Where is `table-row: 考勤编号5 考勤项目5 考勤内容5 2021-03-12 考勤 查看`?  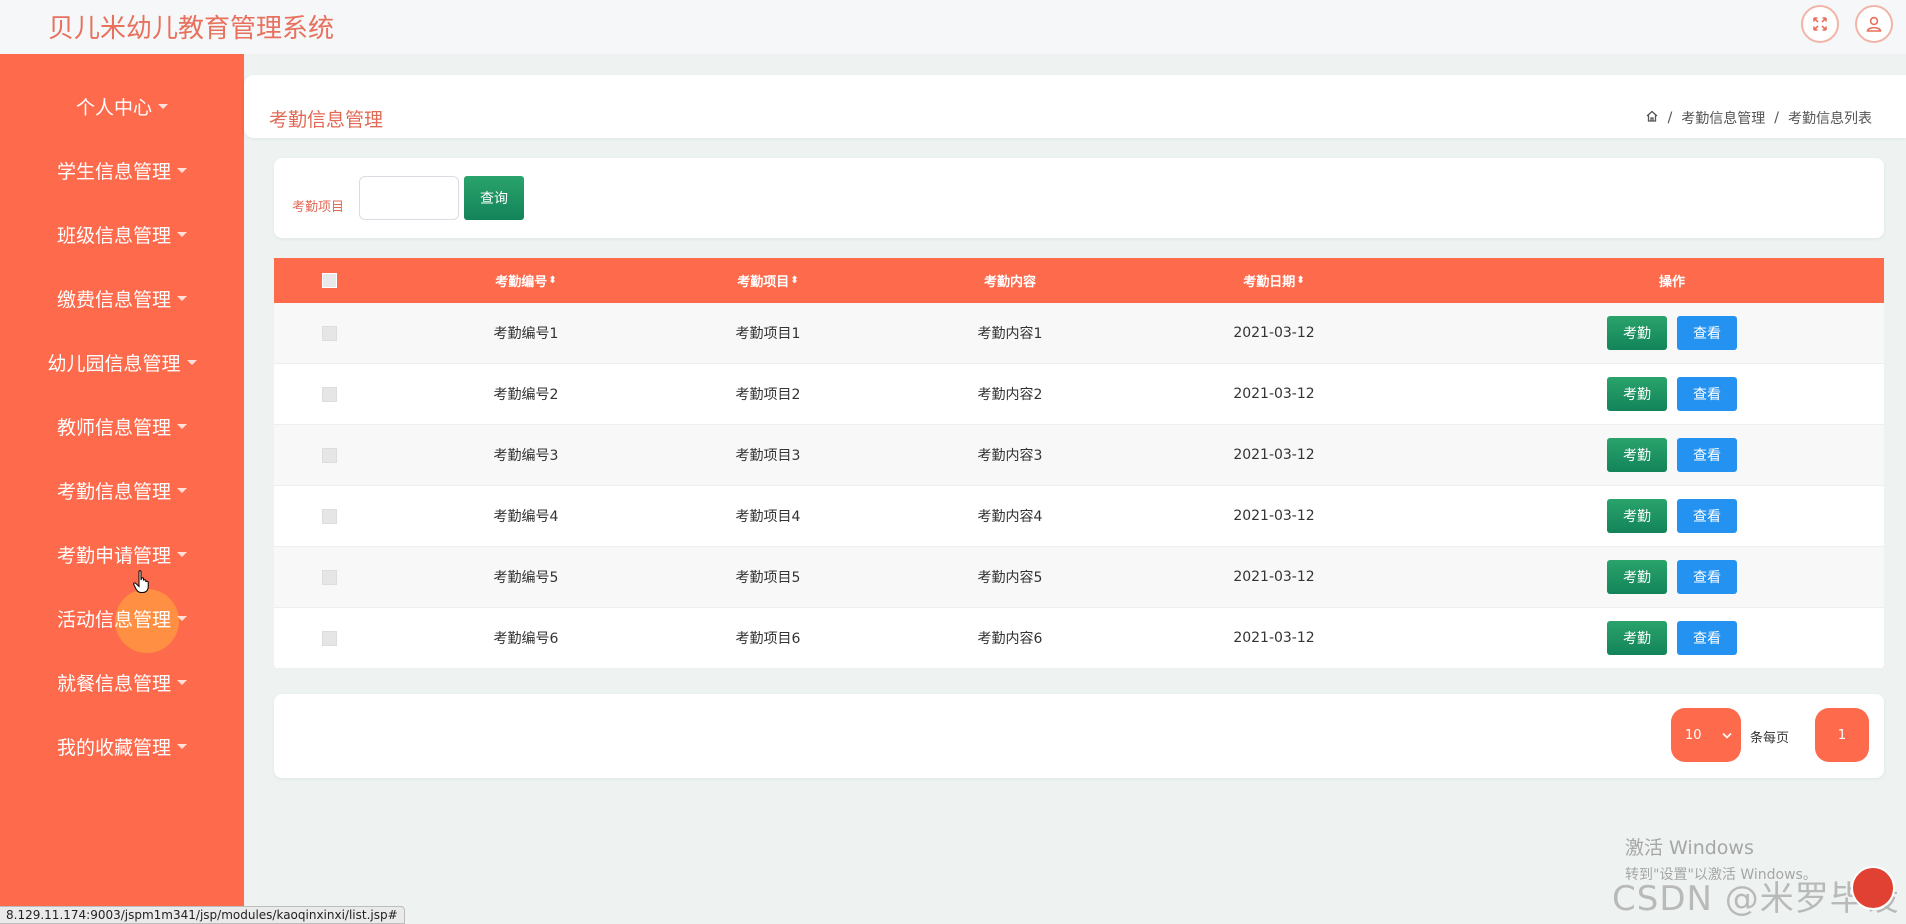 table-row: 考勤编号5 考勤项目5 考勤内容5 2021-03-12 考勤 查看 is located at coordinates (1079, 577).